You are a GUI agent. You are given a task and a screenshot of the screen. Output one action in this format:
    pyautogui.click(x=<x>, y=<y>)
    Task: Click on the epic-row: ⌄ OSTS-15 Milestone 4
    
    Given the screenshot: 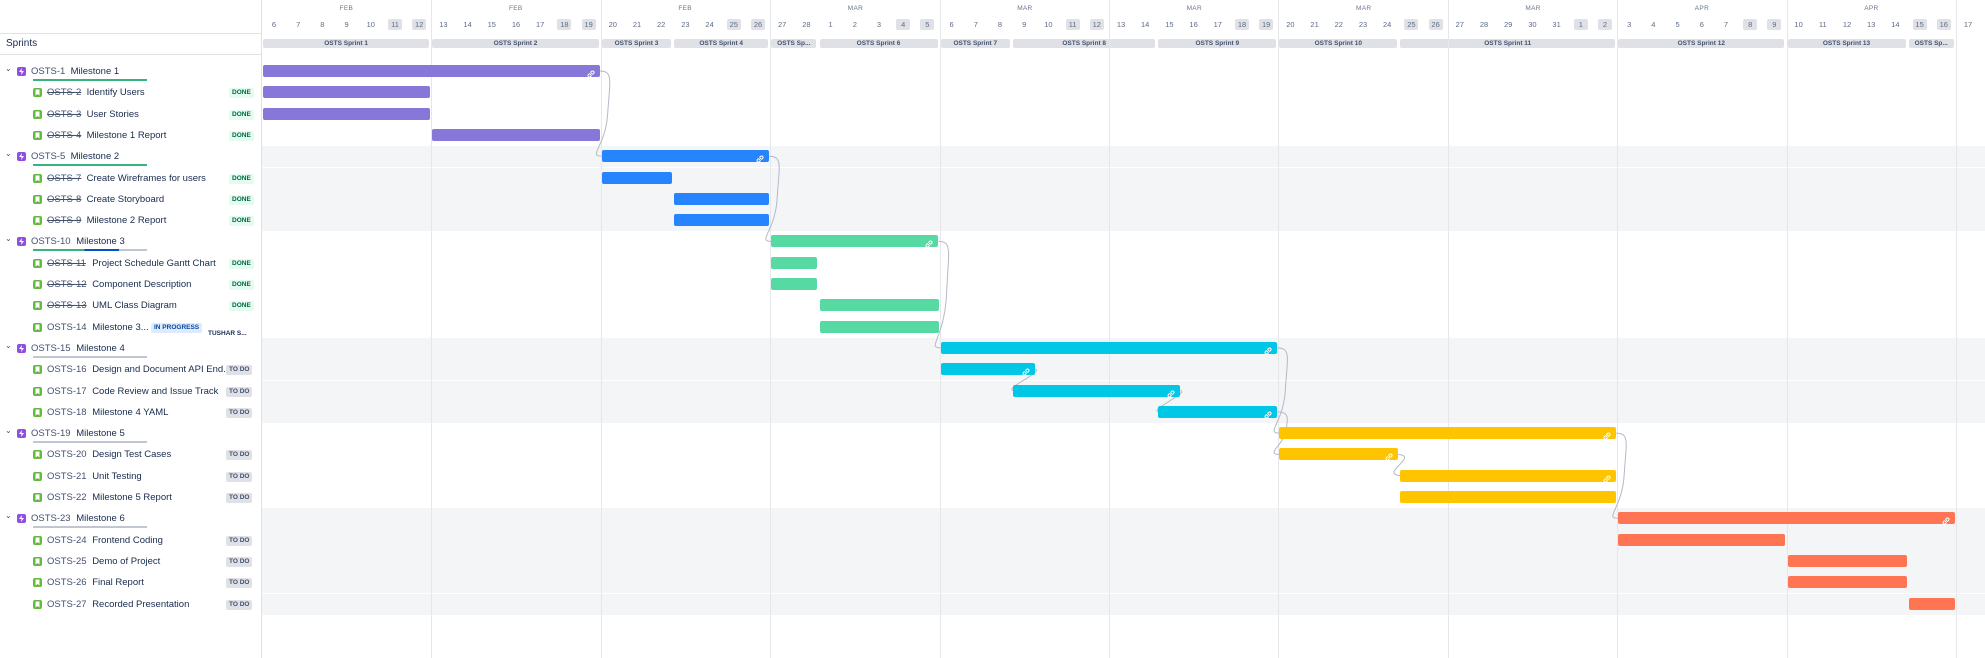 What is the action you would take?
    pyautogui.click(x=130, y=348)
    